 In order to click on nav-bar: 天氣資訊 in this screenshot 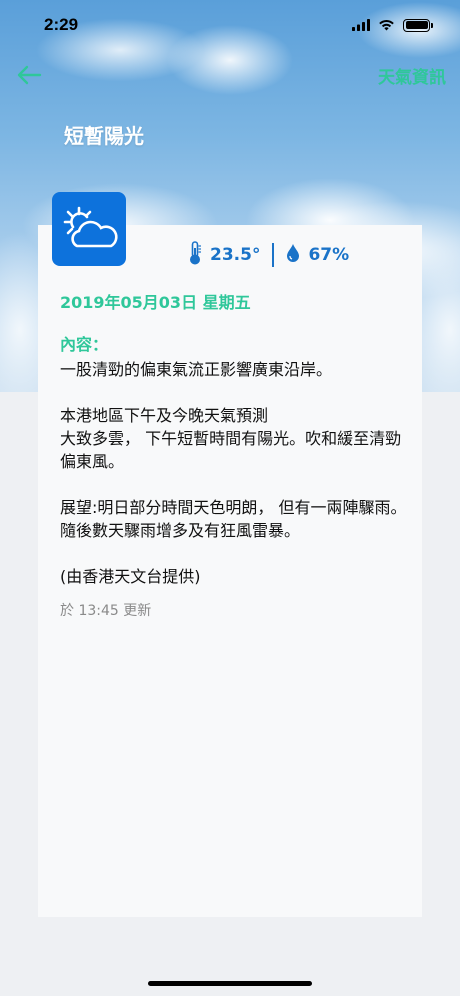, I will do `click(230, 75)`.